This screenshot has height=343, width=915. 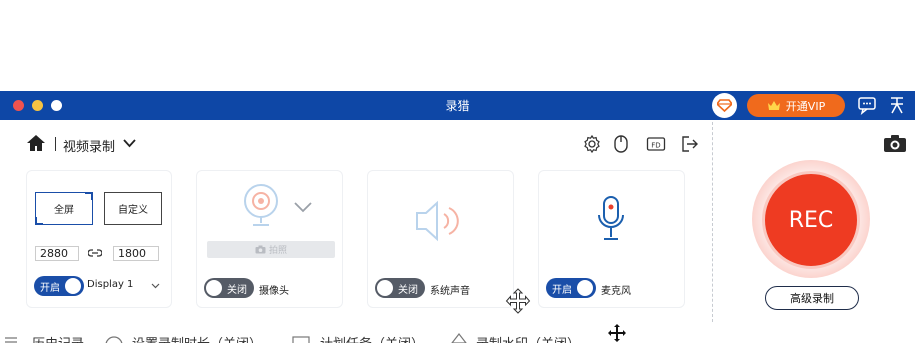 I want to click on microphone-caption: 麦克风, so click(x=616, y=291).